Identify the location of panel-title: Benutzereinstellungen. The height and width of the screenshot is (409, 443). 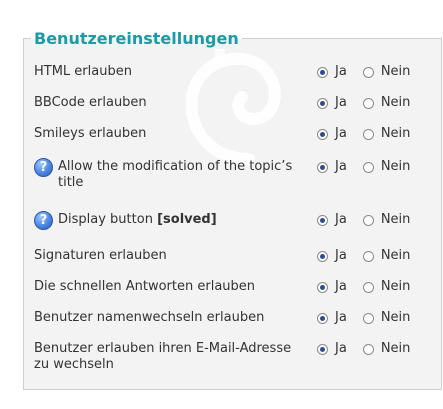
(136, 39).